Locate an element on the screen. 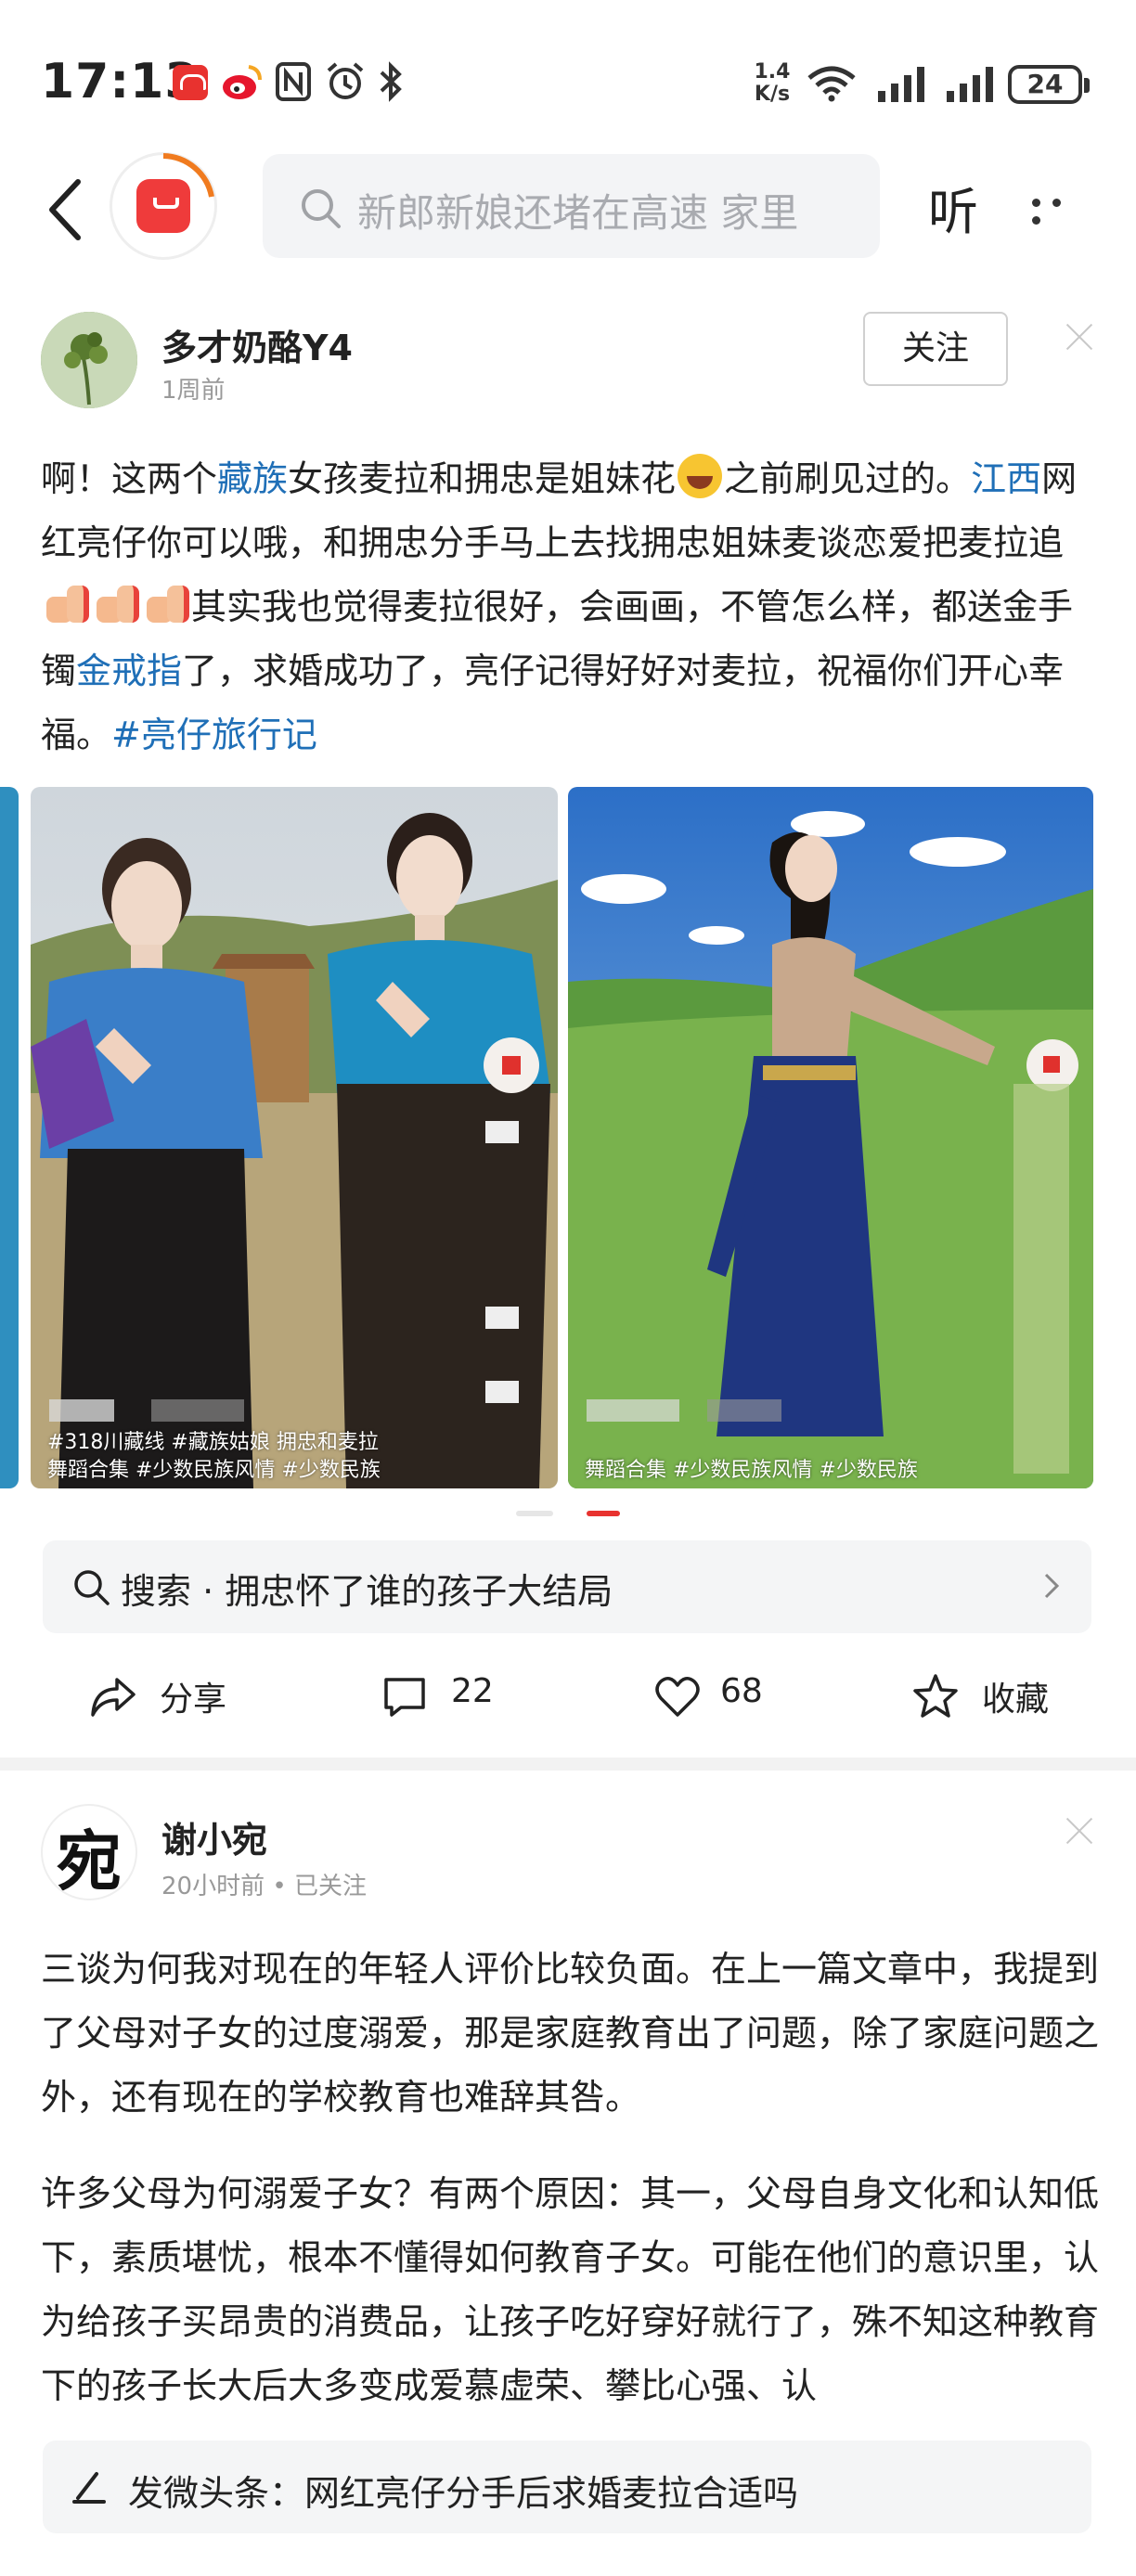 This screenshot has width=1136, height=2576. network-speed-unit: K/s is located at coordinates (772, 94).